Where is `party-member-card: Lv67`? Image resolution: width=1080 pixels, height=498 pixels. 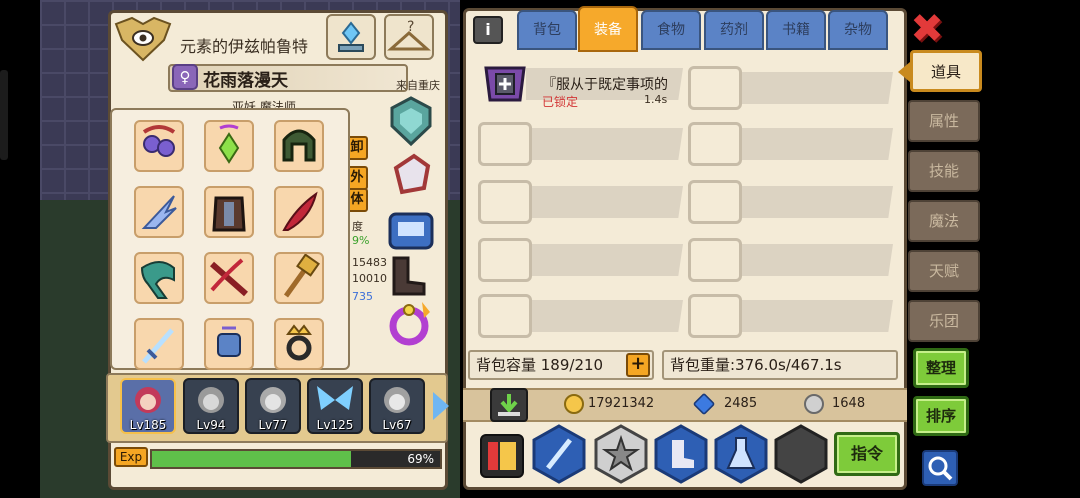
party-member-card: Lv67 is located at coordinates (397, 406).